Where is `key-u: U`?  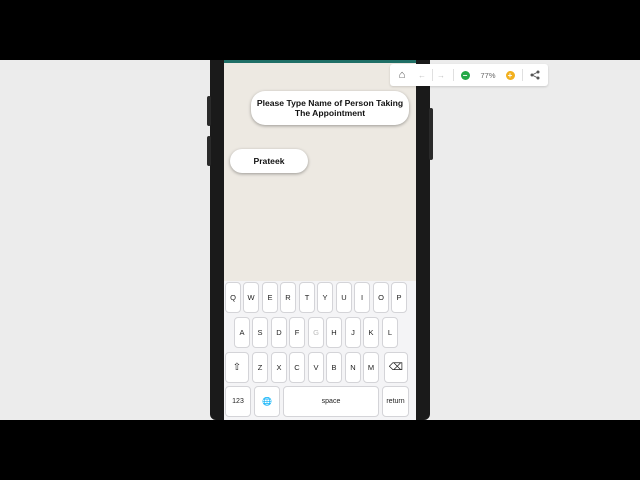 key-u: U is located at coordinates (344, 297).